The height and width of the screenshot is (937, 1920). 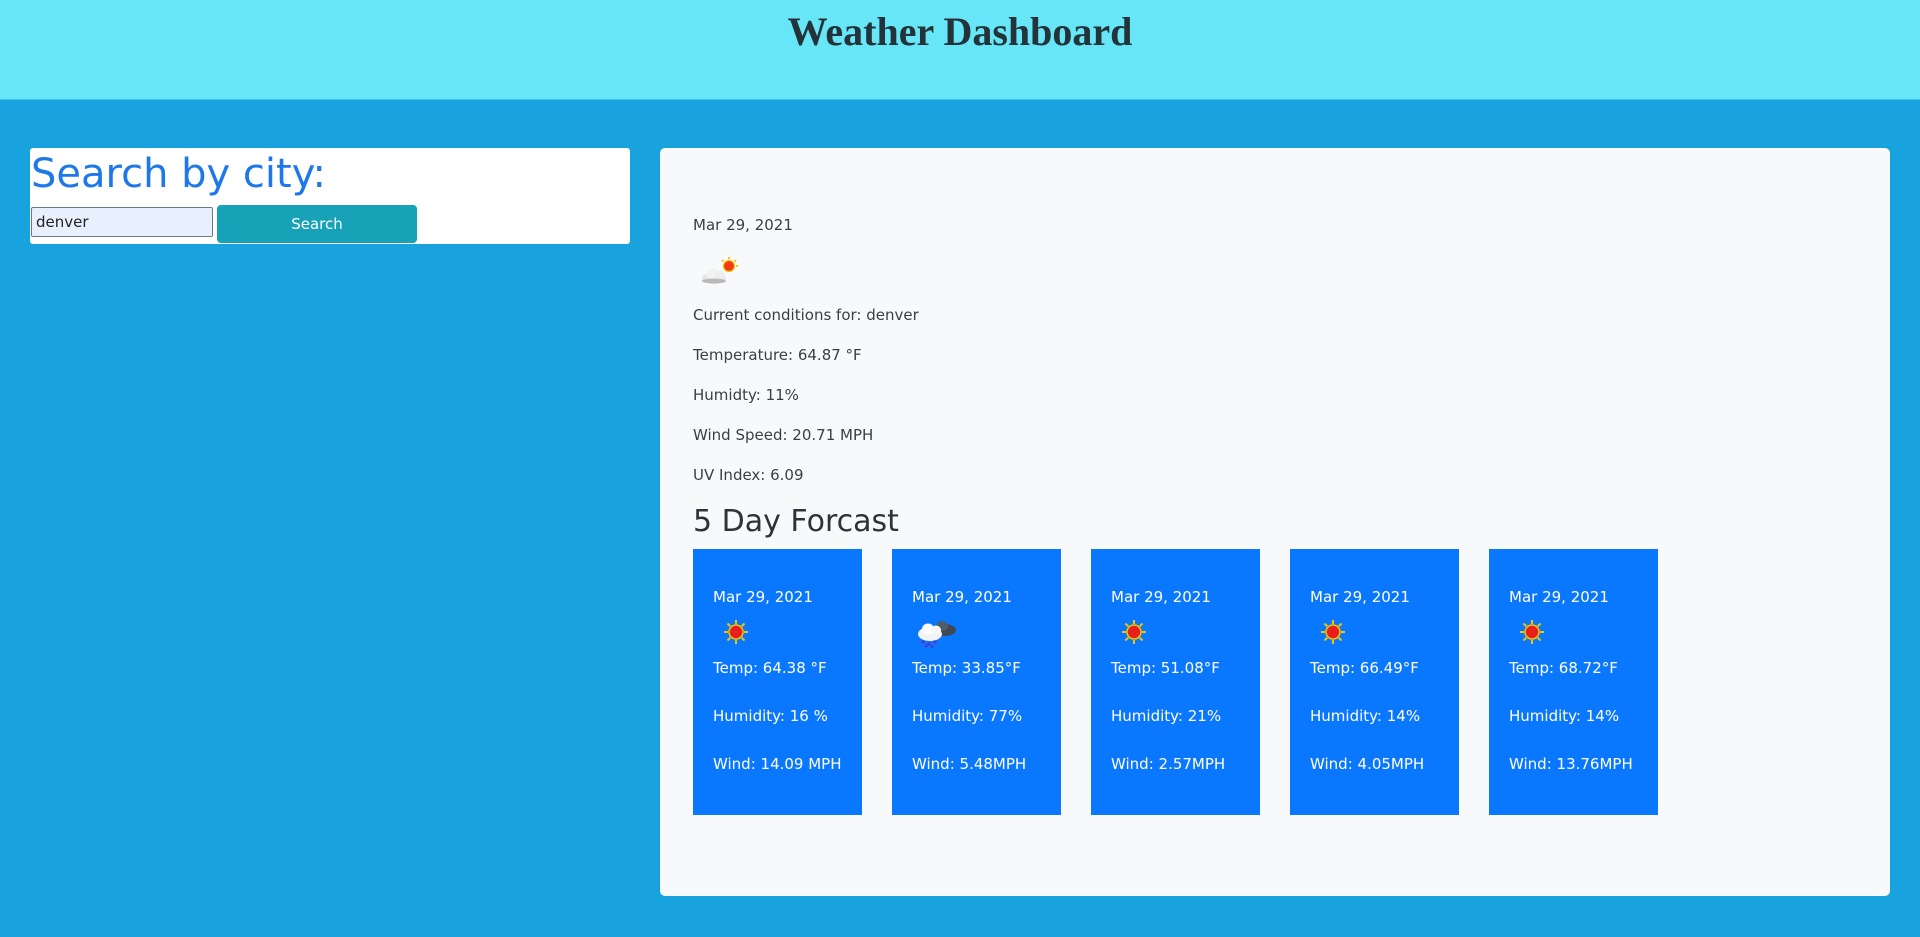 What do you see at coordinates (317, 224) in the screenshot?
I see `search-button: Search` at bounding box center [317, 224].